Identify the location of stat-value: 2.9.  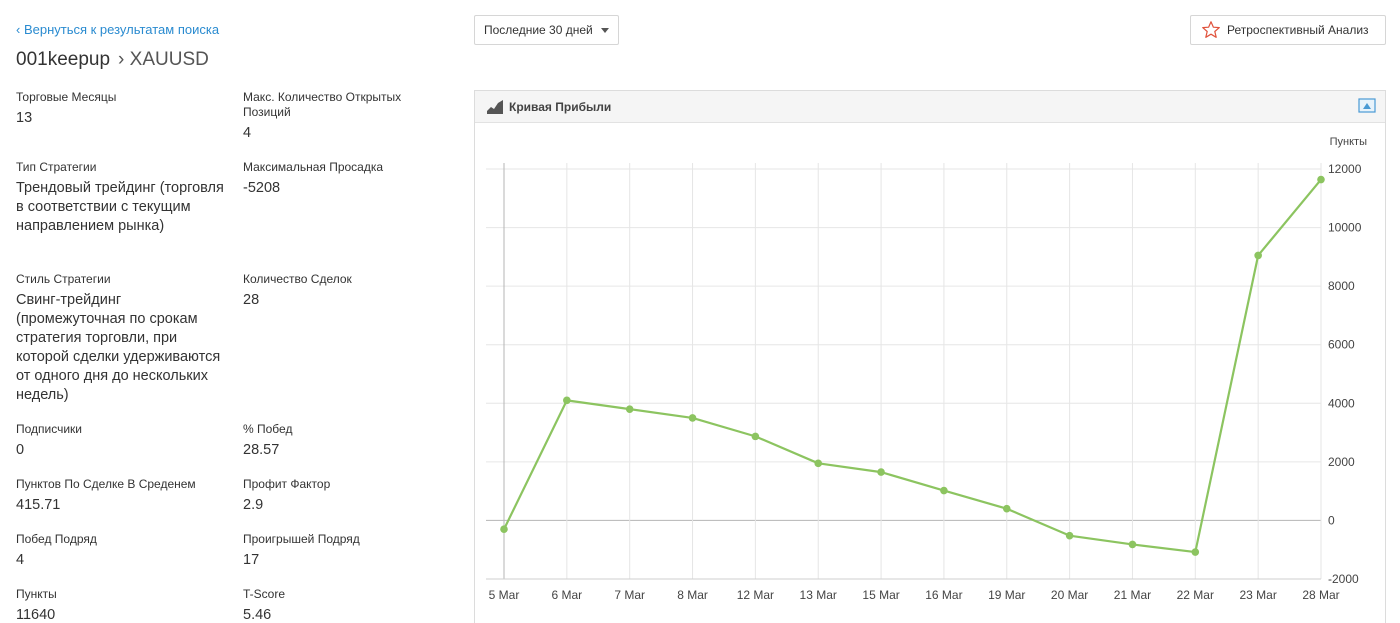
(253, 505).